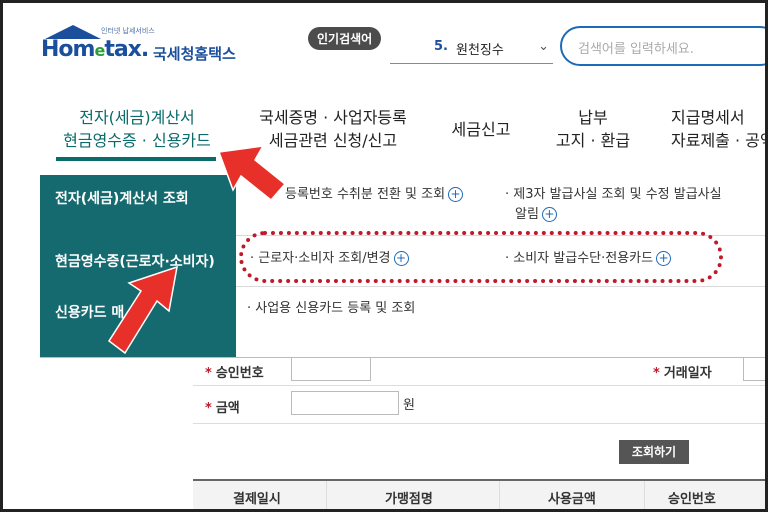  What do you see at coordinates (593, 140) in the screenshot?
I see `nav-item-line2: 고지 · 환급` at bounding box center [593, 140].